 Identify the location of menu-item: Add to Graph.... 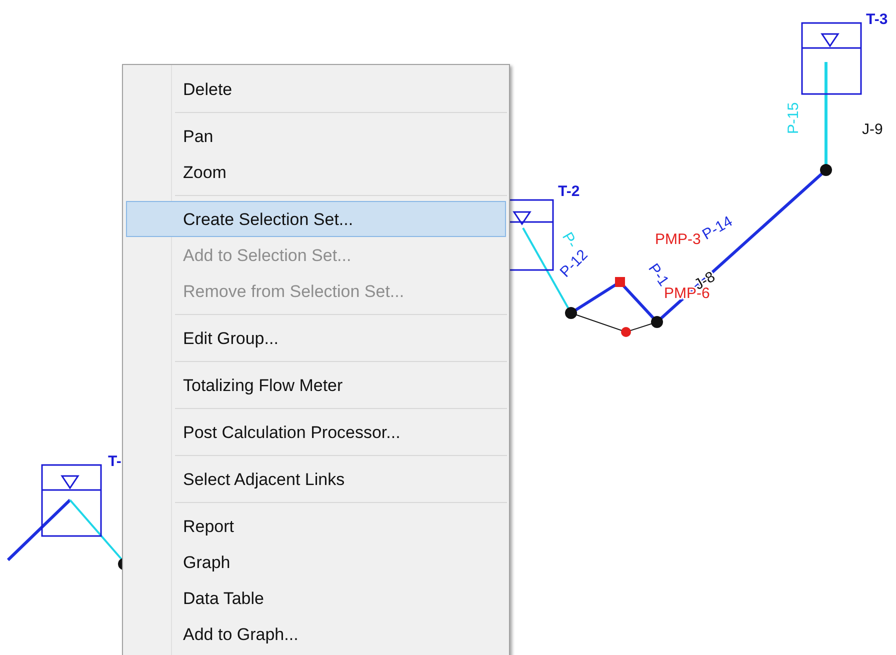
(316, 634).